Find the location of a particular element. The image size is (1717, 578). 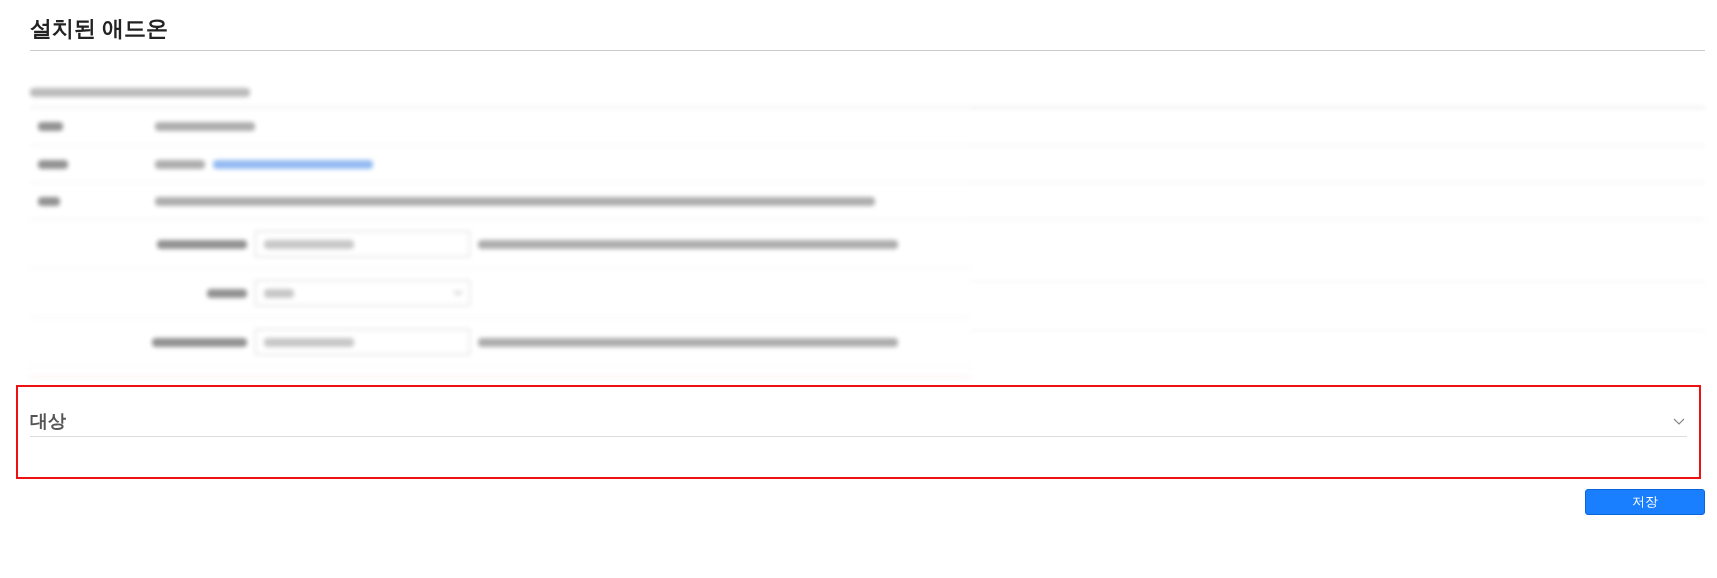

section-title: 대상 is located at coordinates (48, 421).